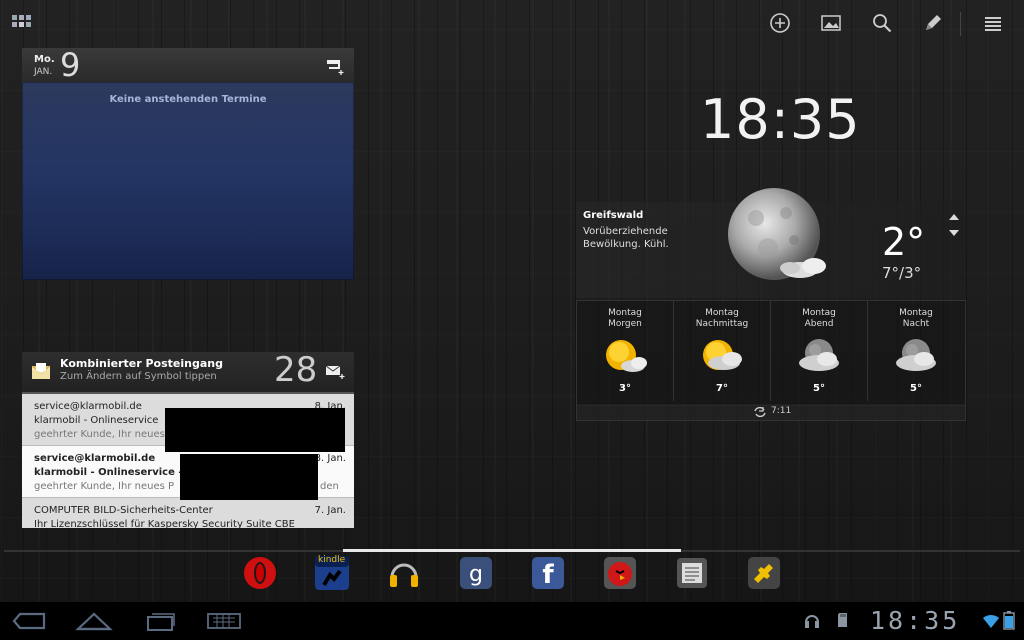 Image resolution: width=1024 pixels, height=640 pixels. What do you see at coordinates (335, 371) in the screenshot?
I see `compose-mail-icon` at bounding box center [335, 371].